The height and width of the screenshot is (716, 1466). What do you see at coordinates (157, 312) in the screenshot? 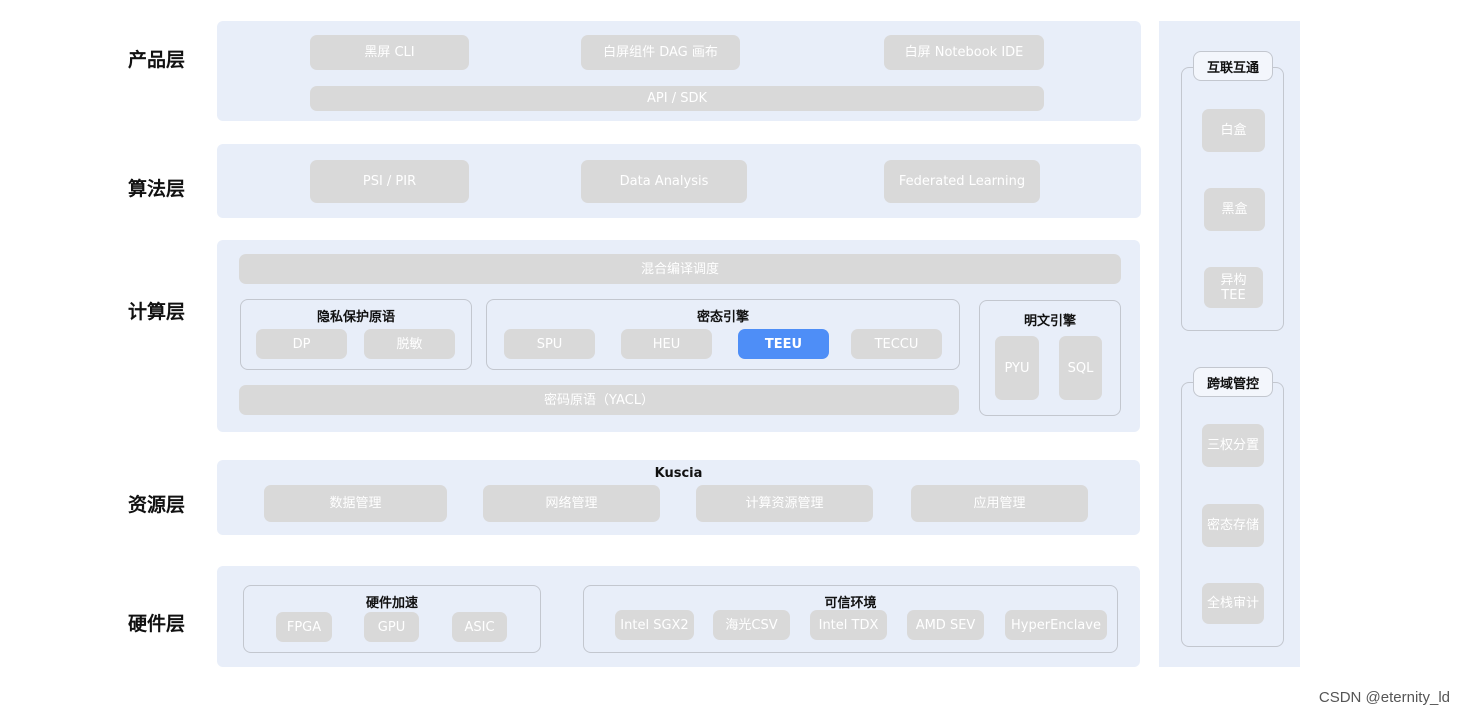
I see `layer-label-compute: 计算层` at bounding box center [157, 312].